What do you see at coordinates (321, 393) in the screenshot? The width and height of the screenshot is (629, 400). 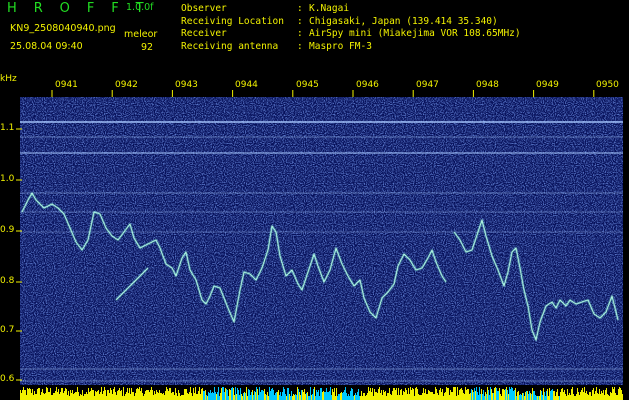 I see `signal-level-bar` at bounding box center [321, 393].